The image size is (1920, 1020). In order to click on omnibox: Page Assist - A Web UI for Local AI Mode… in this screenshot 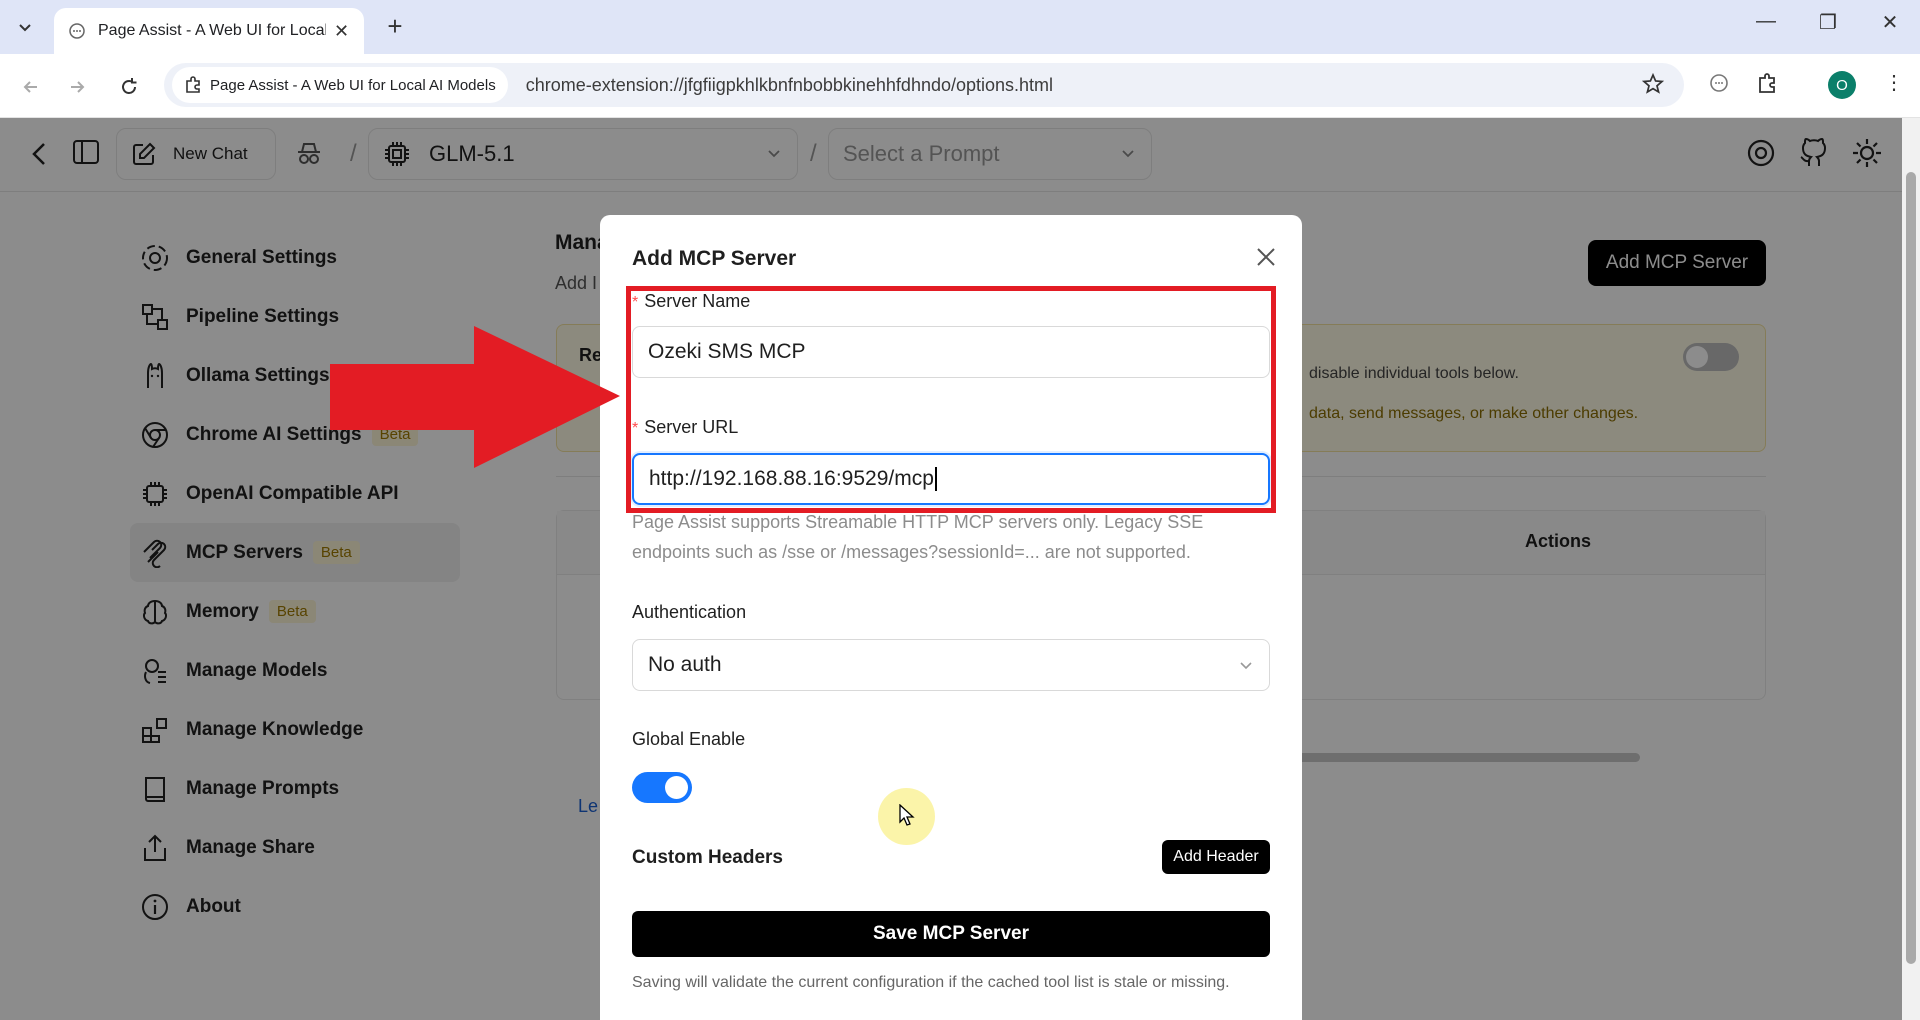, I will do `click(924, 85)`.